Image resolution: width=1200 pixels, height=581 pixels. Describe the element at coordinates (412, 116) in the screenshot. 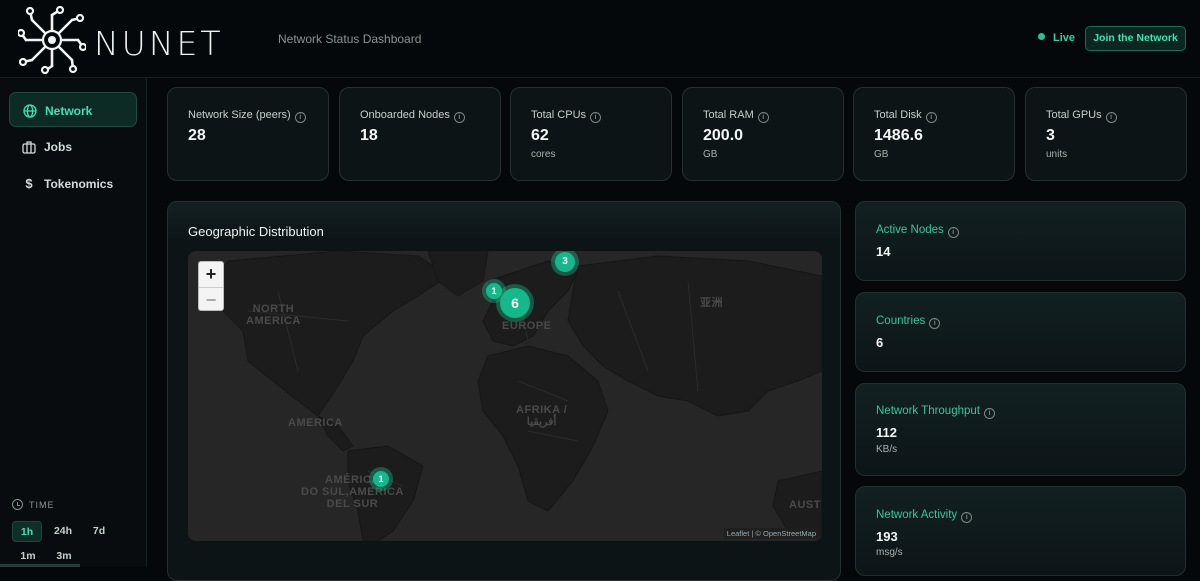

I see `stat-label: Onboarded Nodes i` at that location.